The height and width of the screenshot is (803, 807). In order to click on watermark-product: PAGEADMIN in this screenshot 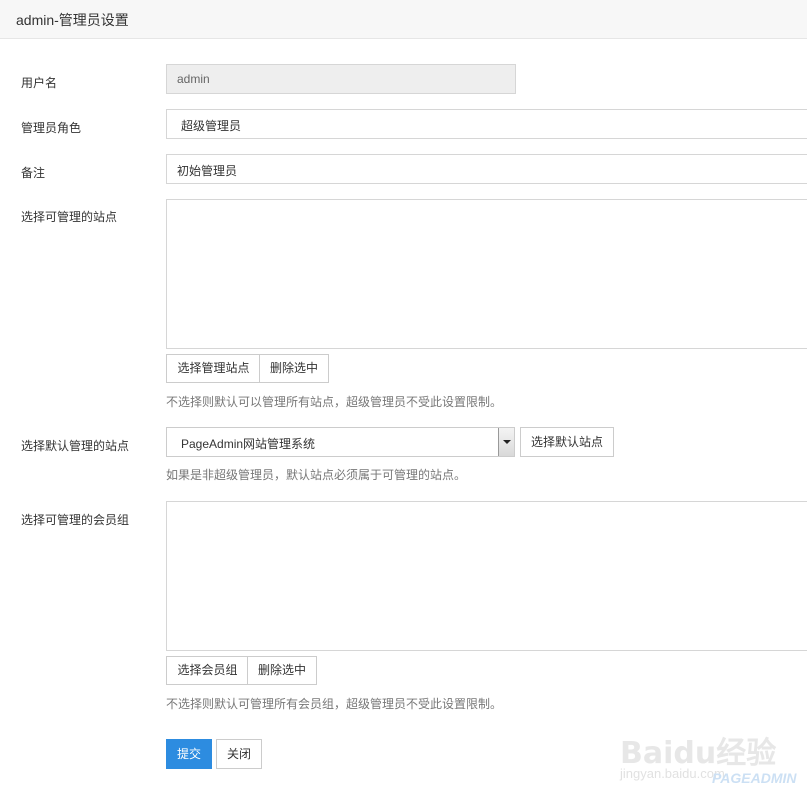, I will do `click(754, 778)`.